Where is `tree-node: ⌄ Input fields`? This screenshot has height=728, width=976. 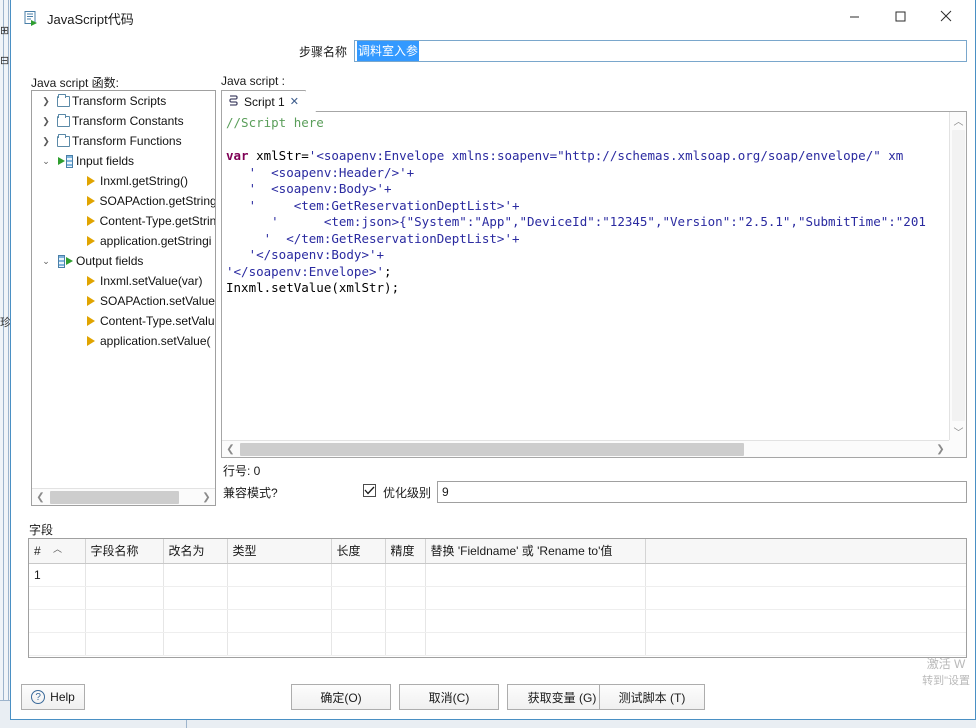
tree-node: ⌄ Input fields is located at coordinates (123, 161).